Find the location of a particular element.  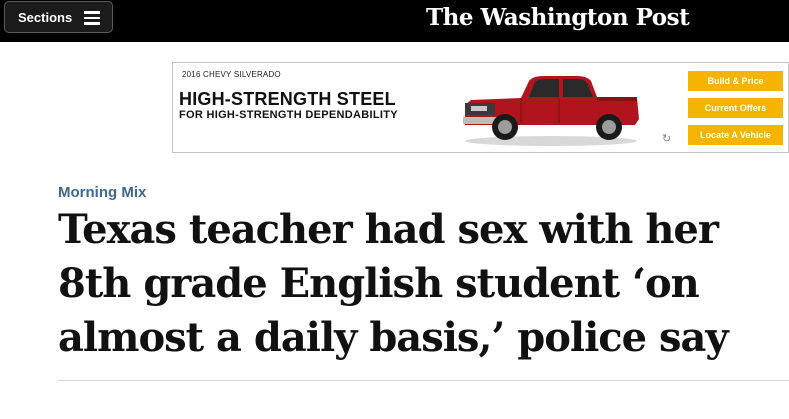

current-offers-button: Current Offers is located at coordinates (735, 108).